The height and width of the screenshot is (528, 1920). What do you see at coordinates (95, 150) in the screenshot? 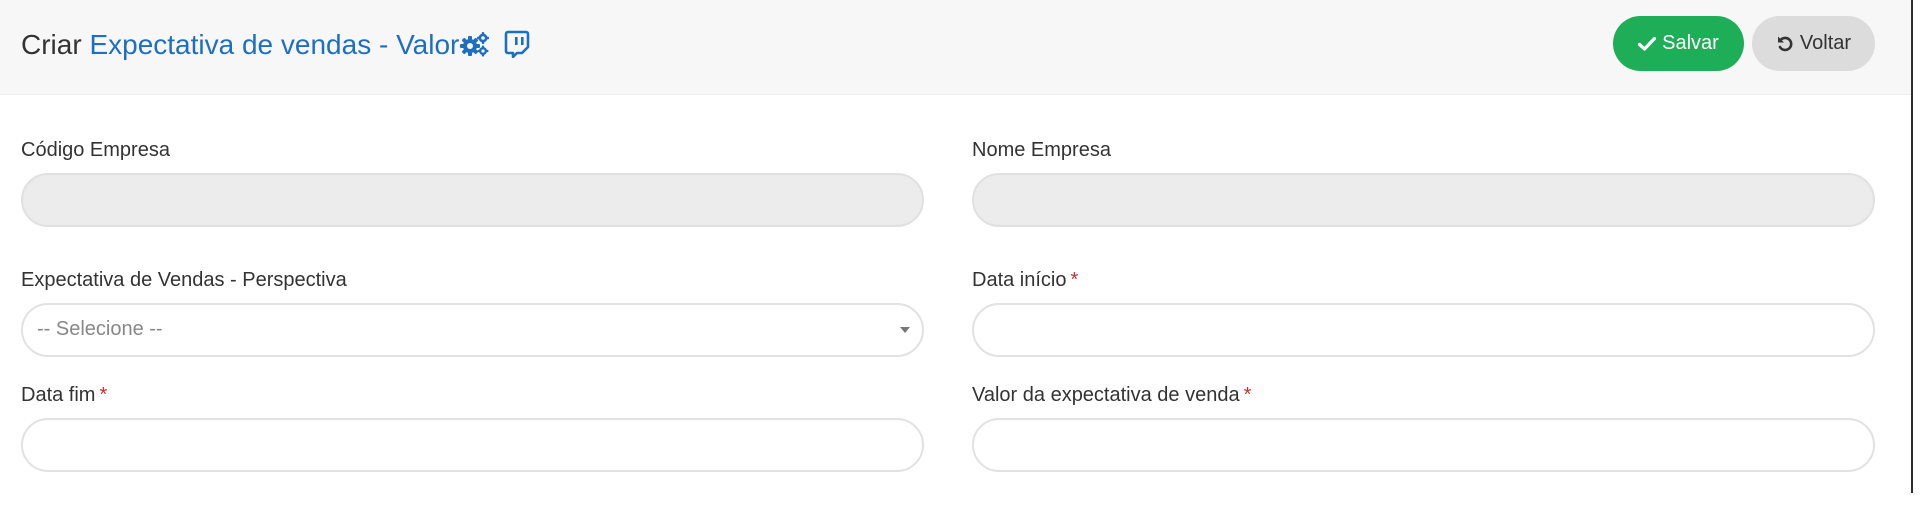
I see `codigo-empresa-label: Código Empresa` at bounding box center [95, 150].